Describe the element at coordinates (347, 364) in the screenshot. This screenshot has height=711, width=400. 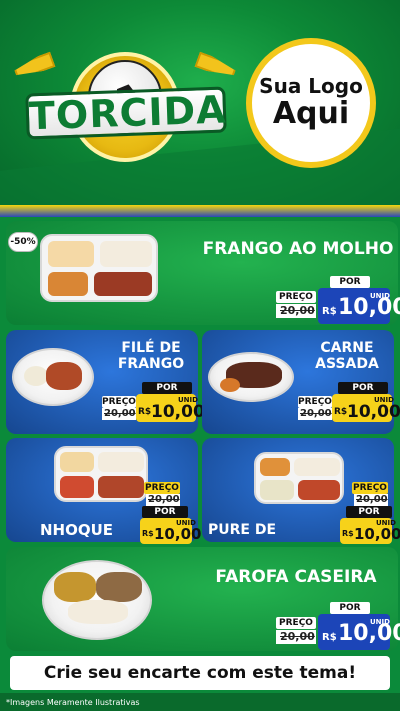
I see `product-name-line2: ASSADA` at that location.